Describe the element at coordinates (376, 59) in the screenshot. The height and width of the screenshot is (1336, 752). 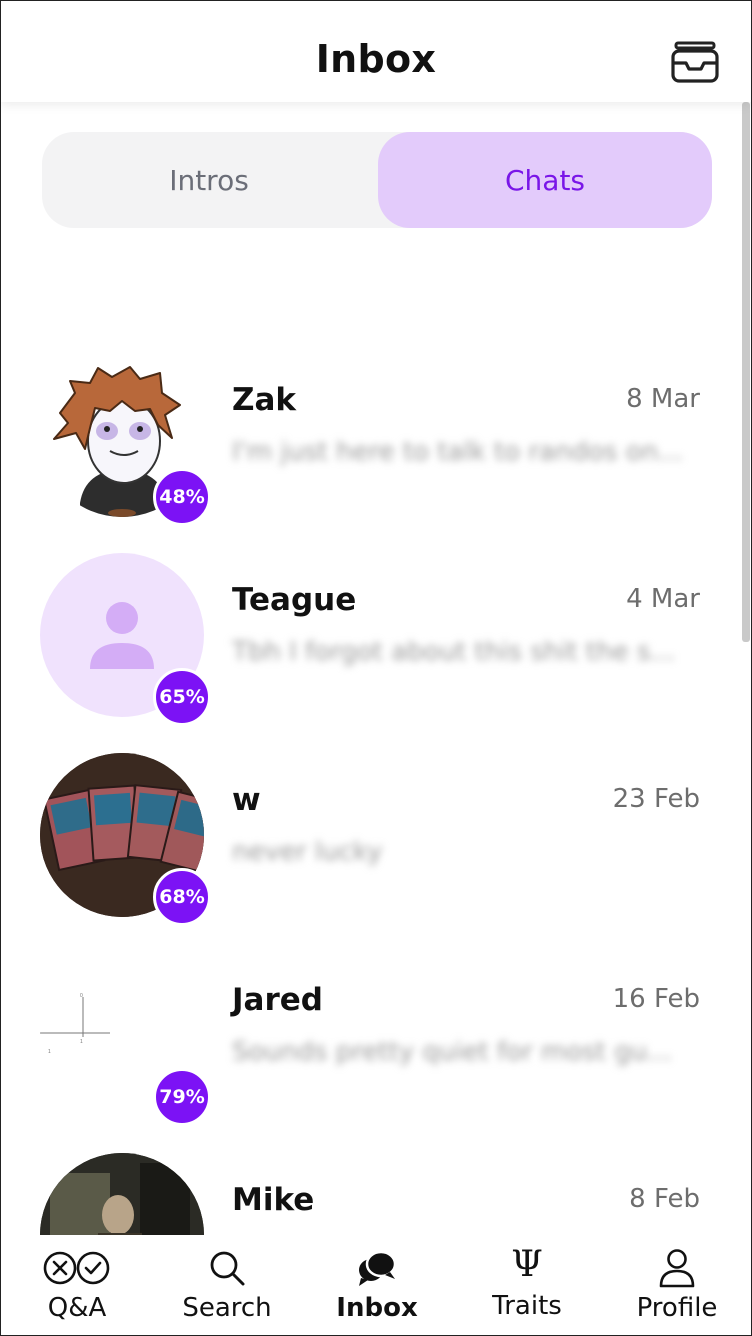
I see `page-title: Inbox` at that location.